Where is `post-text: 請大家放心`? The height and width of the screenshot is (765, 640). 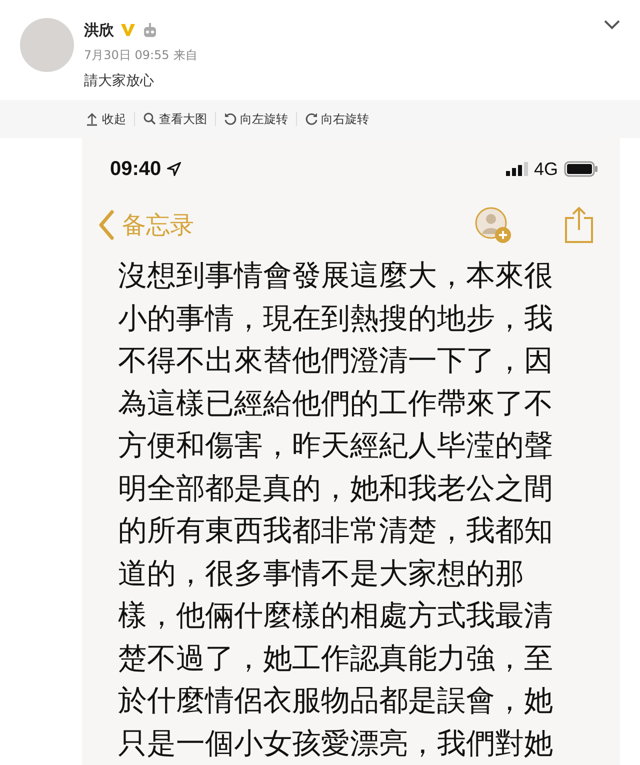
post-text: 請大家放心 is located at coordinates (119, 81).